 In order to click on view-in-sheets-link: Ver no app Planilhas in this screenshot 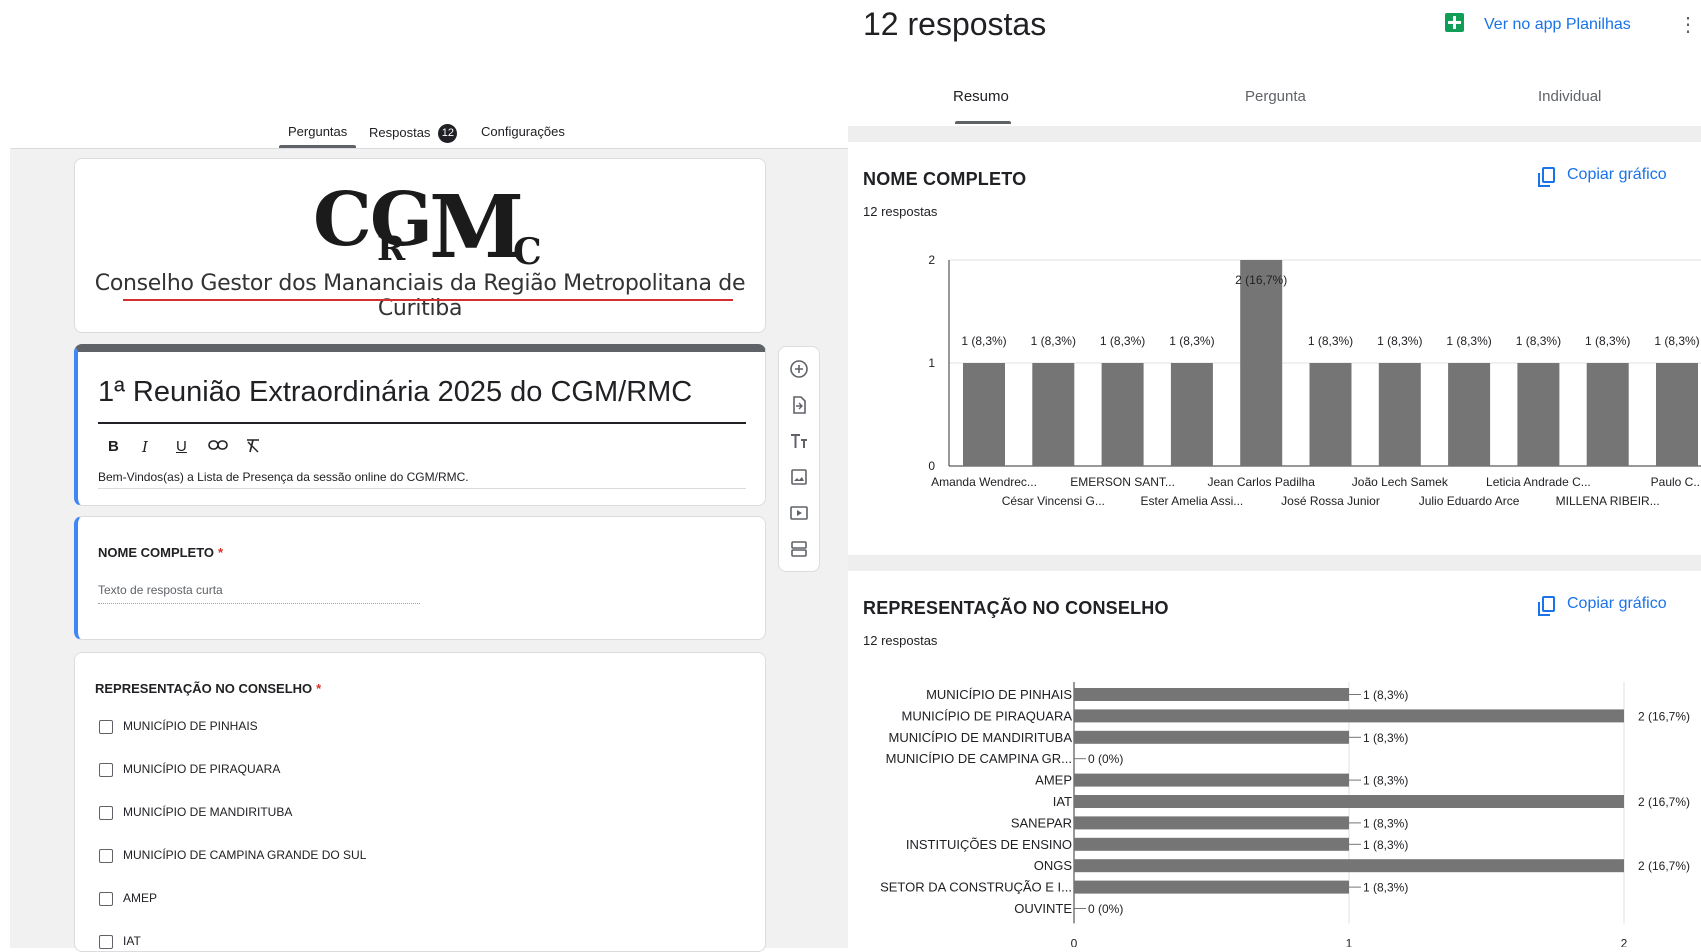, I will do `click(1557, 25)`.